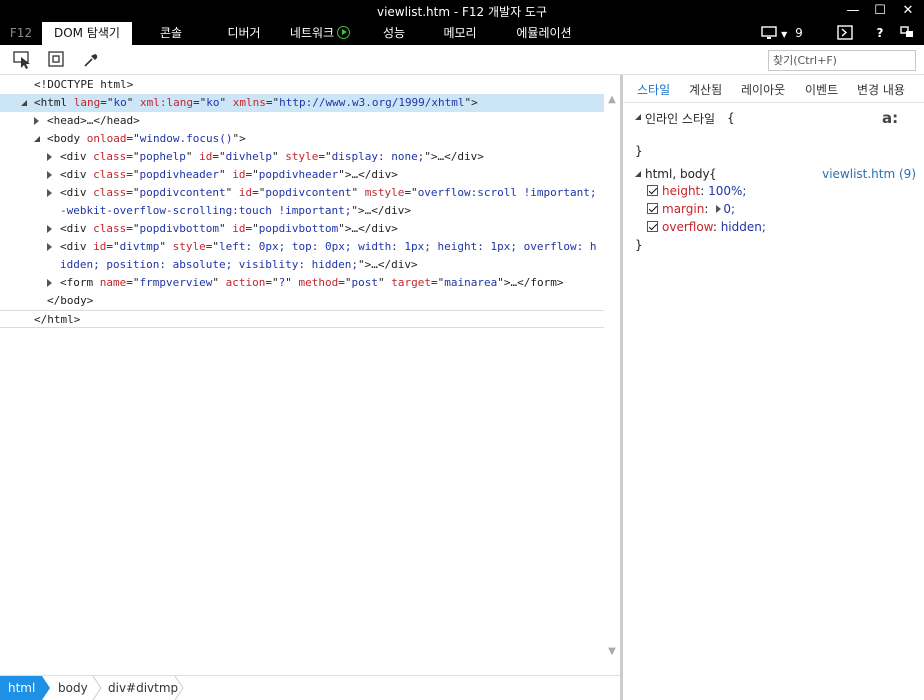 This screenshot has height=700, width=924. I want to click on monitor-icon, so click(769, 32).